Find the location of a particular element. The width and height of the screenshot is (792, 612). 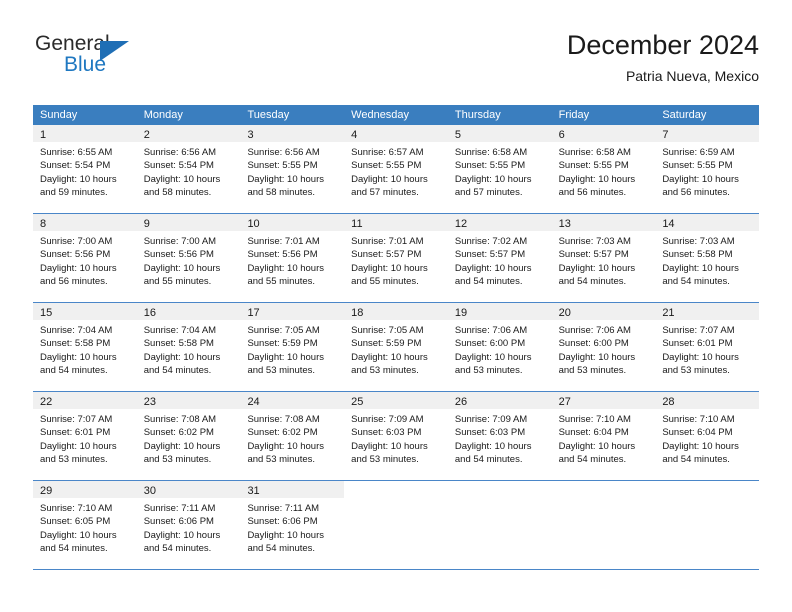

sunrise-text: Sunrise: 6:57 AM is located at coordinates (387, 152).